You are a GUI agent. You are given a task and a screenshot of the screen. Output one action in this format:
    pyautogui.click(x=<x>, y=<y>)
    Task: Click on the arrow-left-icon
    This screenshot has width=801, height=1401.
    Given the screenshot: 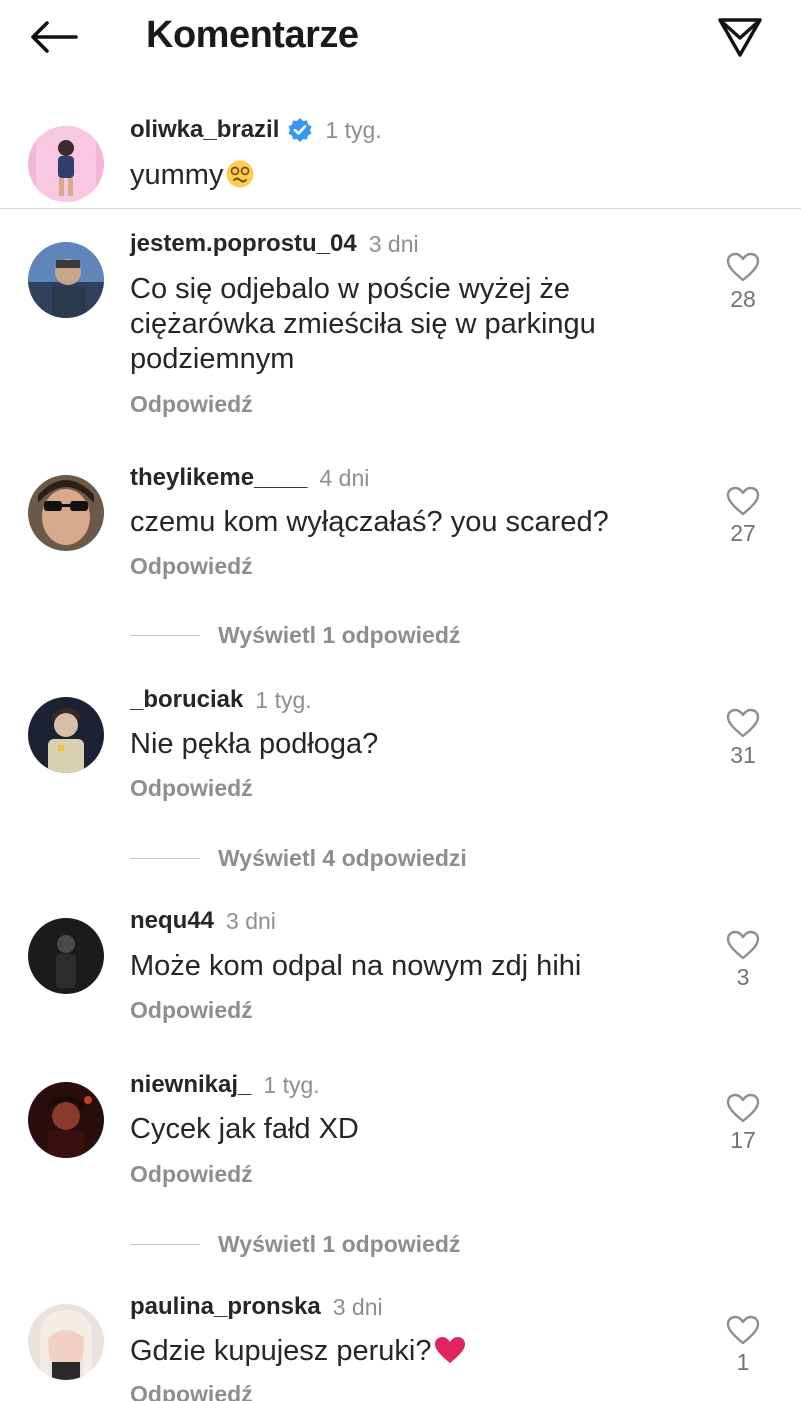 What is the action you would take?
    pyautogui.click(x=54, y=37)
    